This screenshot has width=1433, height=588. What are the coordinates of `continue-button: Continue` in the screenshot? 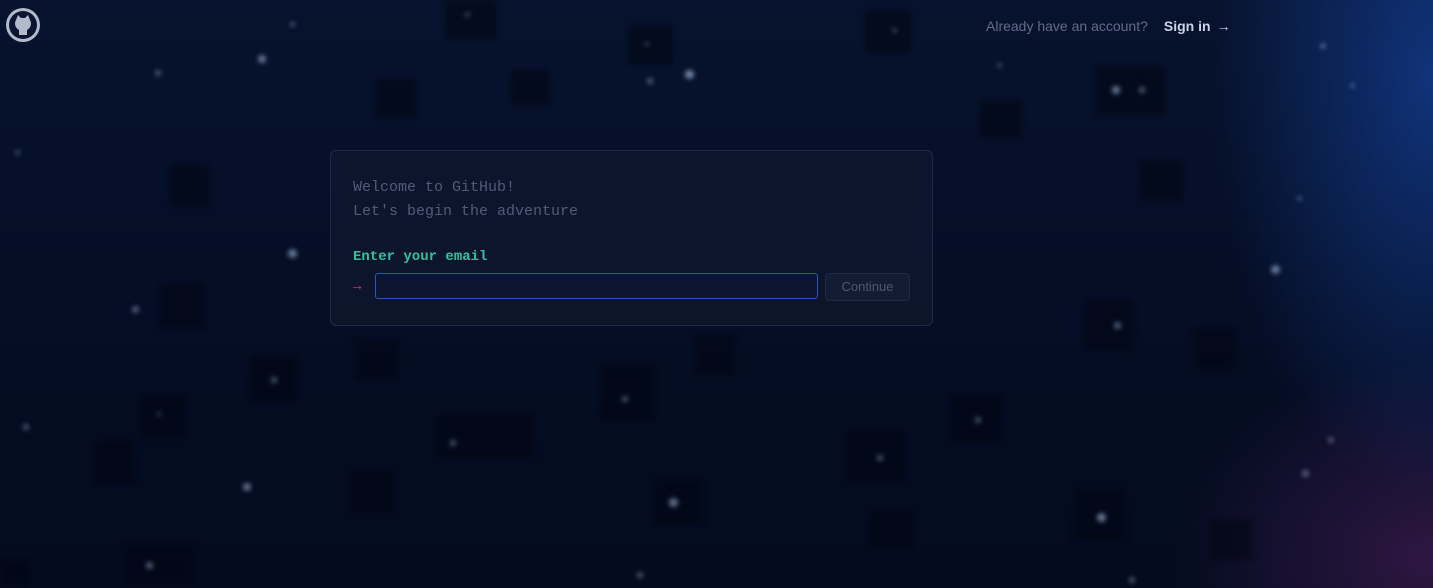 It's located at (867, 287).